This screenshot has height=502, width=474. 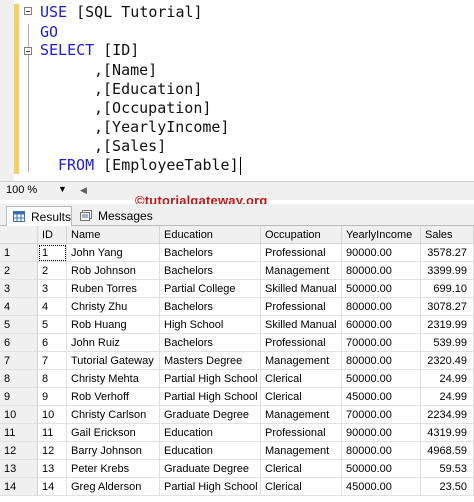 I want to click on cell-id: 8, so click(x=52, y=379).